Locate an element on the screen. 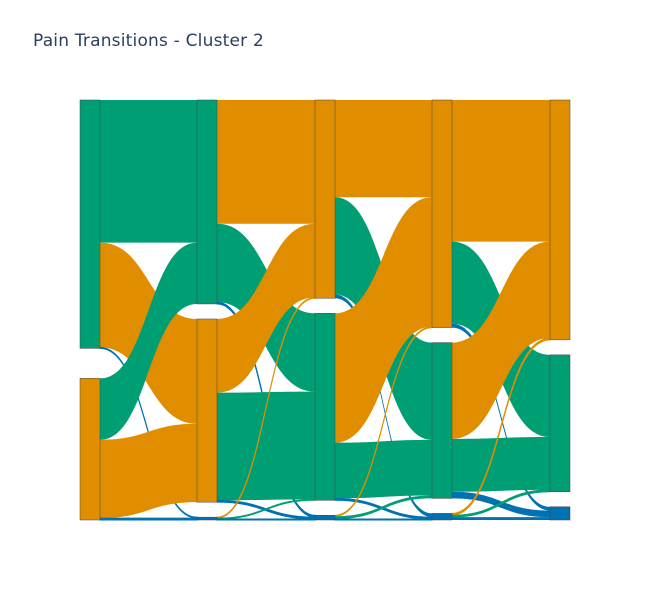 The image size is (650, 600). node-s2-green is located at coordinates (325, 407).